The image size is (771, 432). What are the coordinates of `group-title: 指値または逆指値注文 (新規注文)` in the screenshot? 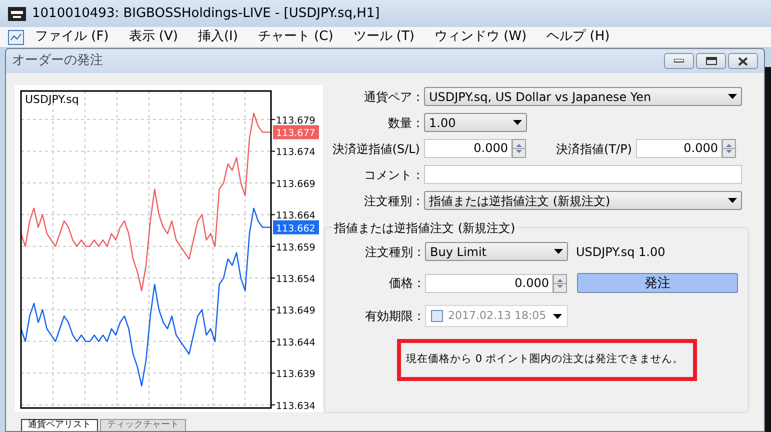 It's located at (424, 228).